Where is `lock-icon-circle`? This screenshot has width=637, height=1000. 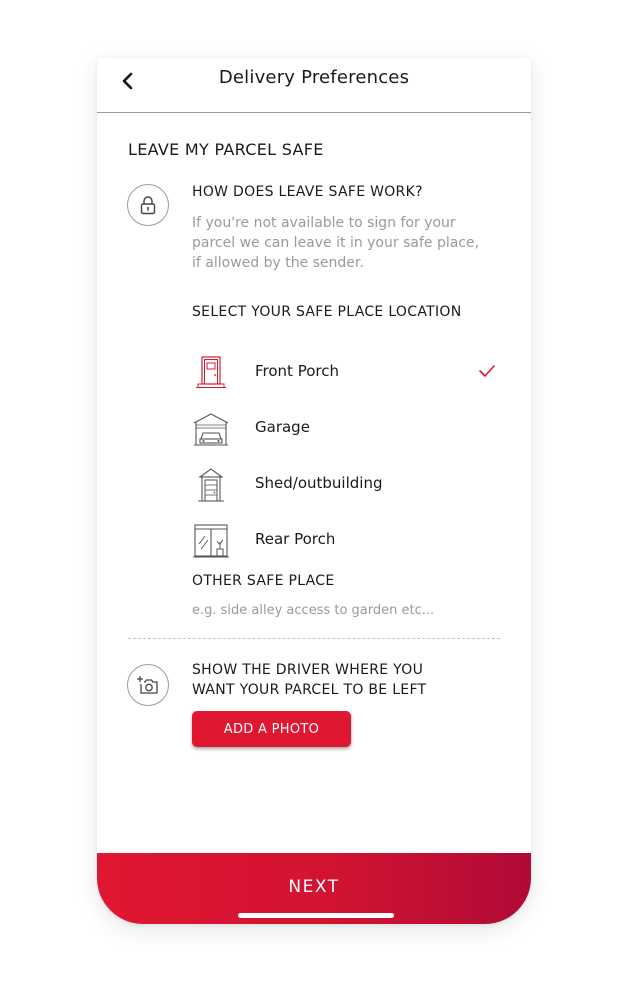
lock-icon-circle is located at coordinates (148, 205).